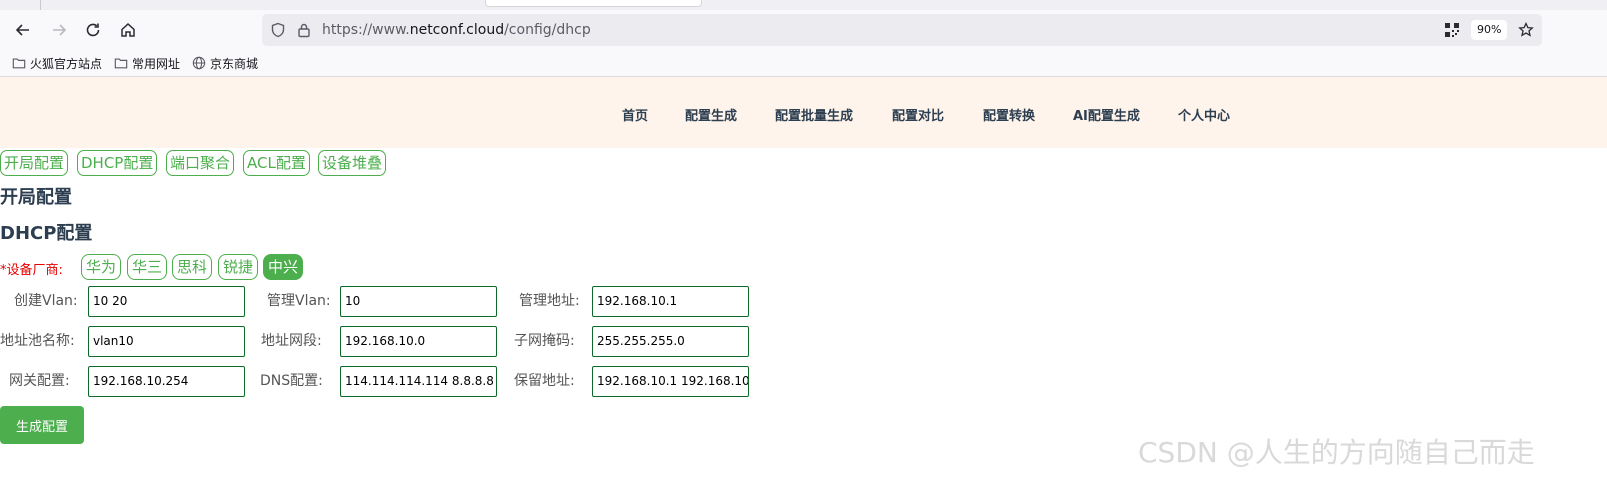 The height and width of the screenshot is (489, 1607). What do you see at coordinates (276, 163) in the screenshot?
I see `tab-acl-config: ACL配置` at bounding box center [276, 163].